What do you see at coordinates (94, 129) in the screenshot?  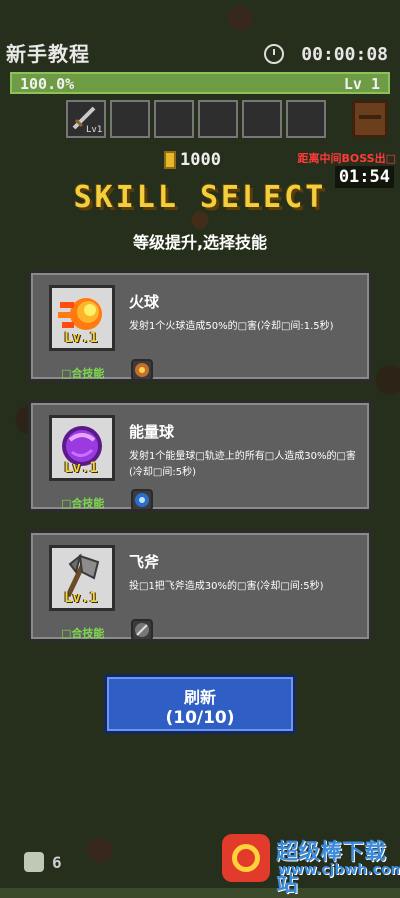 I see `weapon-slot-level: Lv1` at bounding box center [94, 129].